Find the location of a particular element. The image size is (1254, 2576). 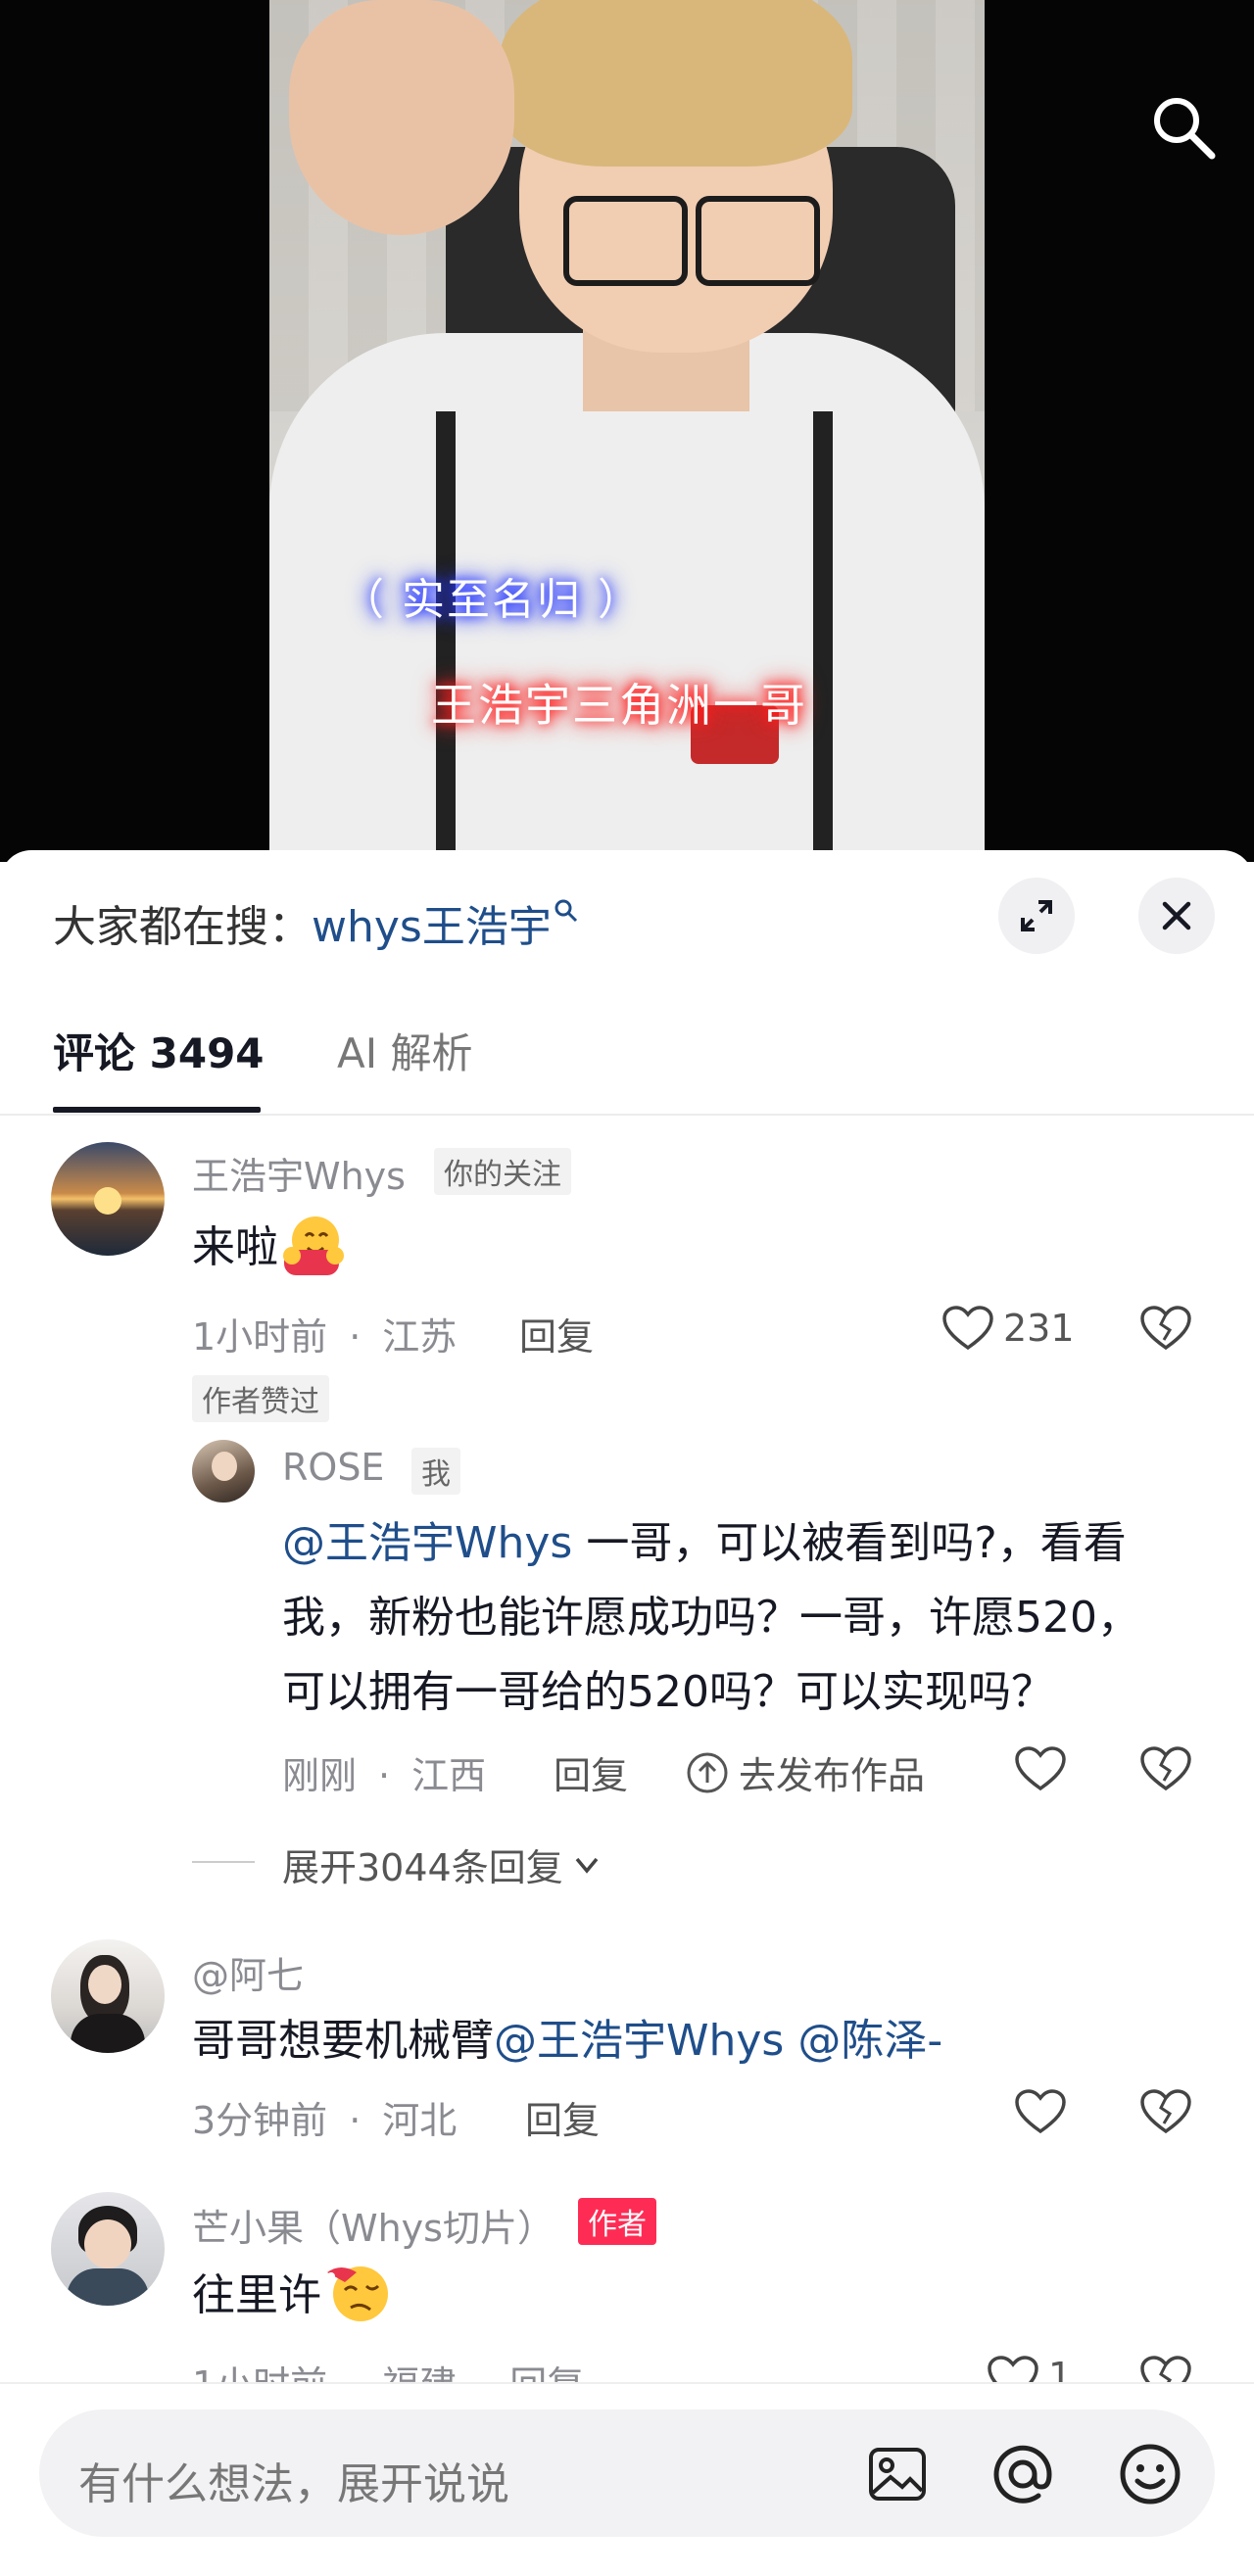

upload-icon is located at coordinates (707, 1772).